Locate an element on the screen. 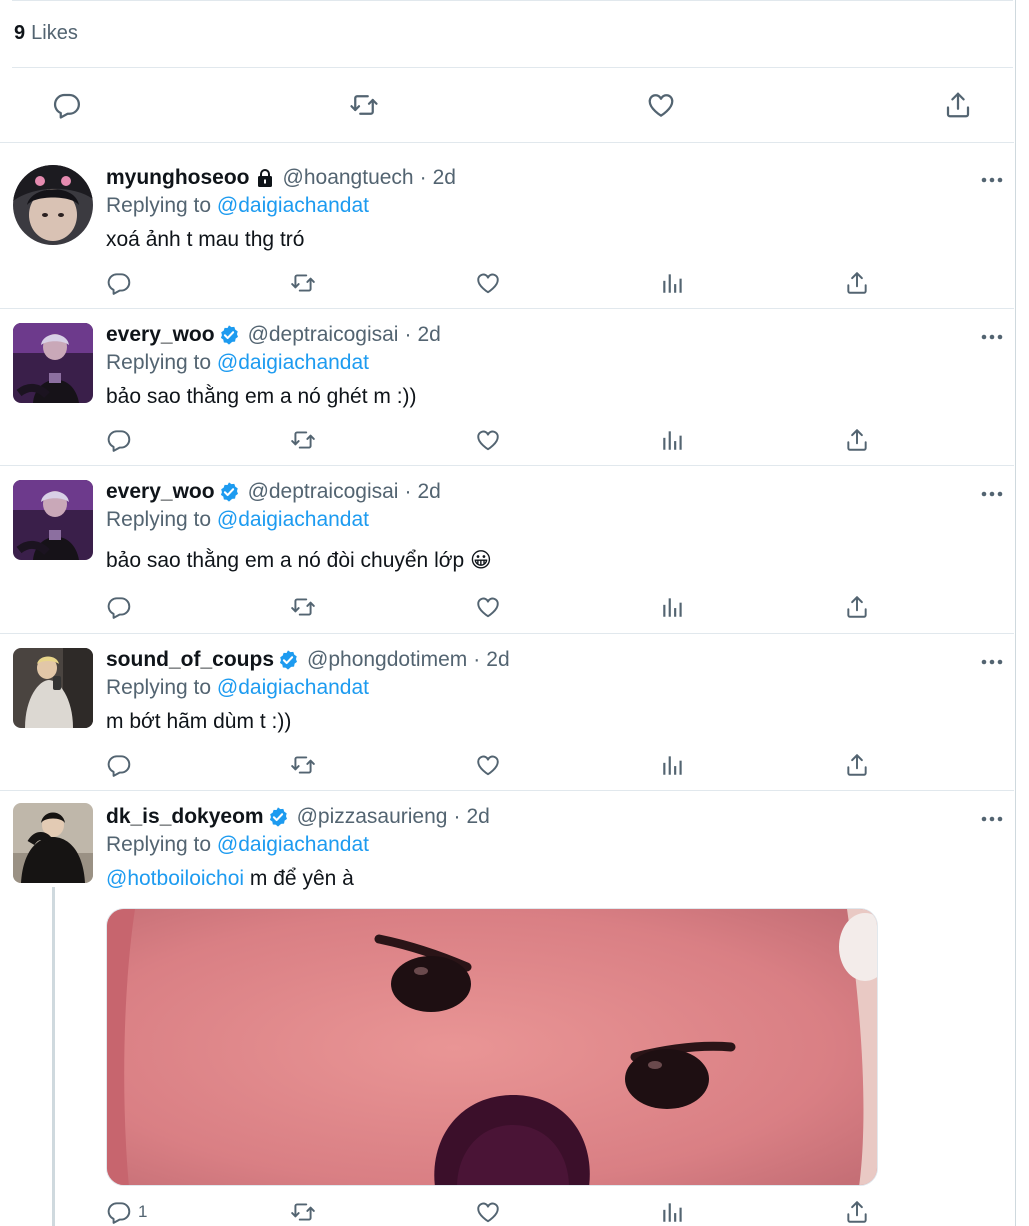 Image resolution: width=1029 pixels, height=1226 pixels. replying-to: Replying to @daigiachandat is located at coordinates (237, 520).